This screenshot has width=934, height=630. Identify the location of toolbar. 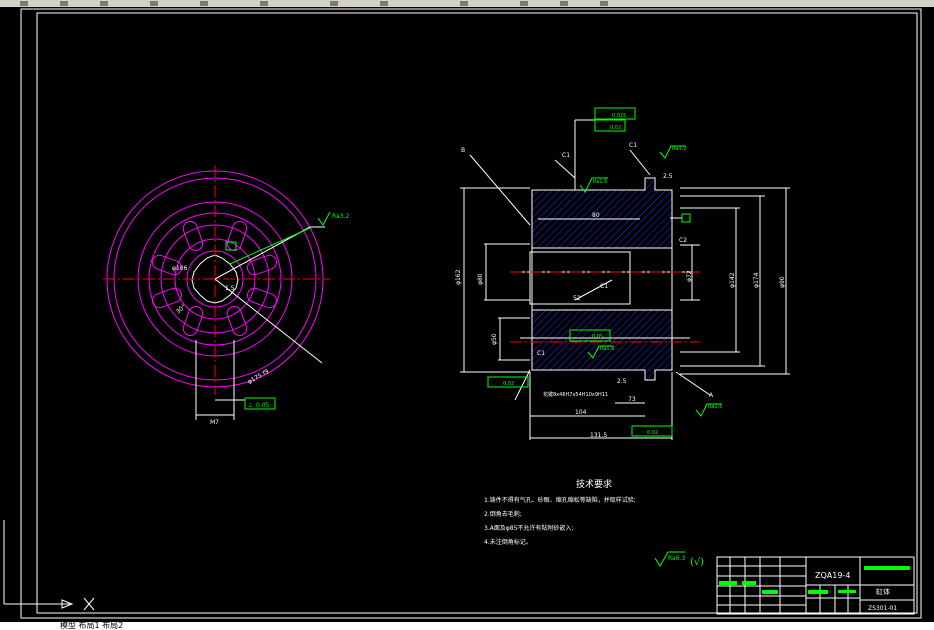
(467, 3).